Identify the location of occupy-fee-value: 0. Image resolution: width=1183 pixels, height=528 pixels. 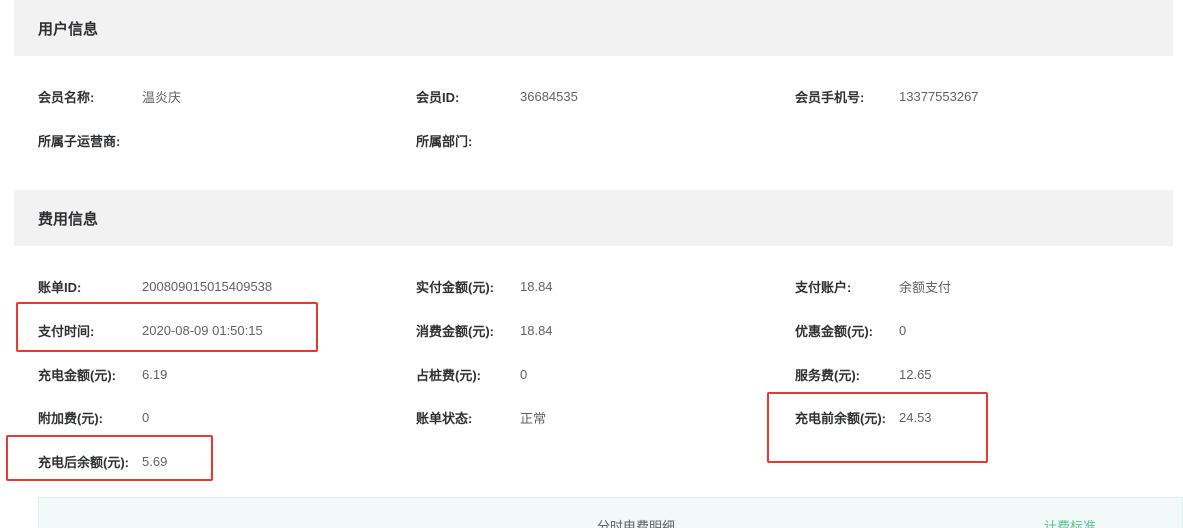
(524, 374).